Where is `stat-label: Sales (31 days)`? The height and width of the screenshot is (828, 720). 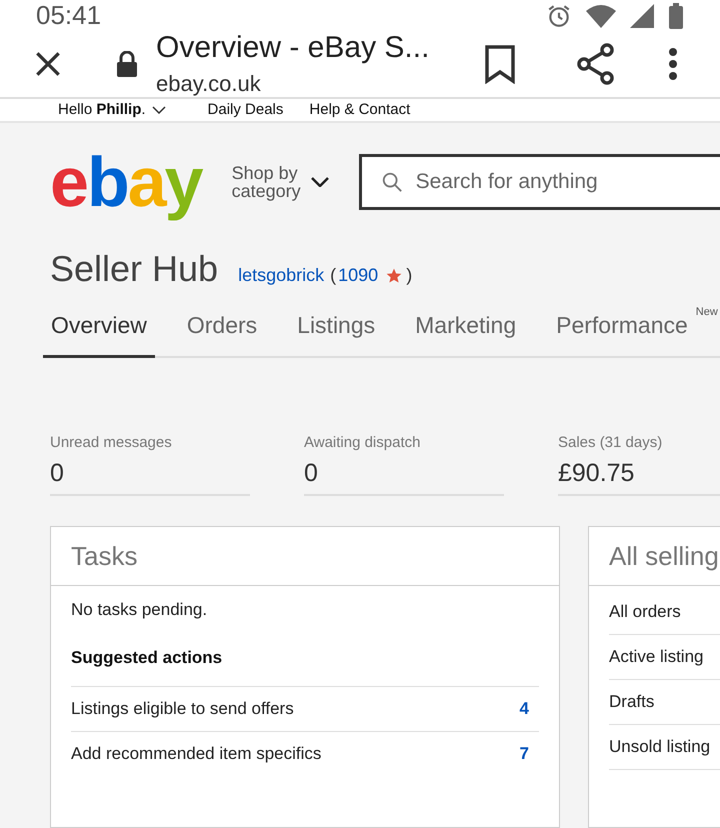
stat-label: Sales (31 days) is located at coordinates (611, 442).